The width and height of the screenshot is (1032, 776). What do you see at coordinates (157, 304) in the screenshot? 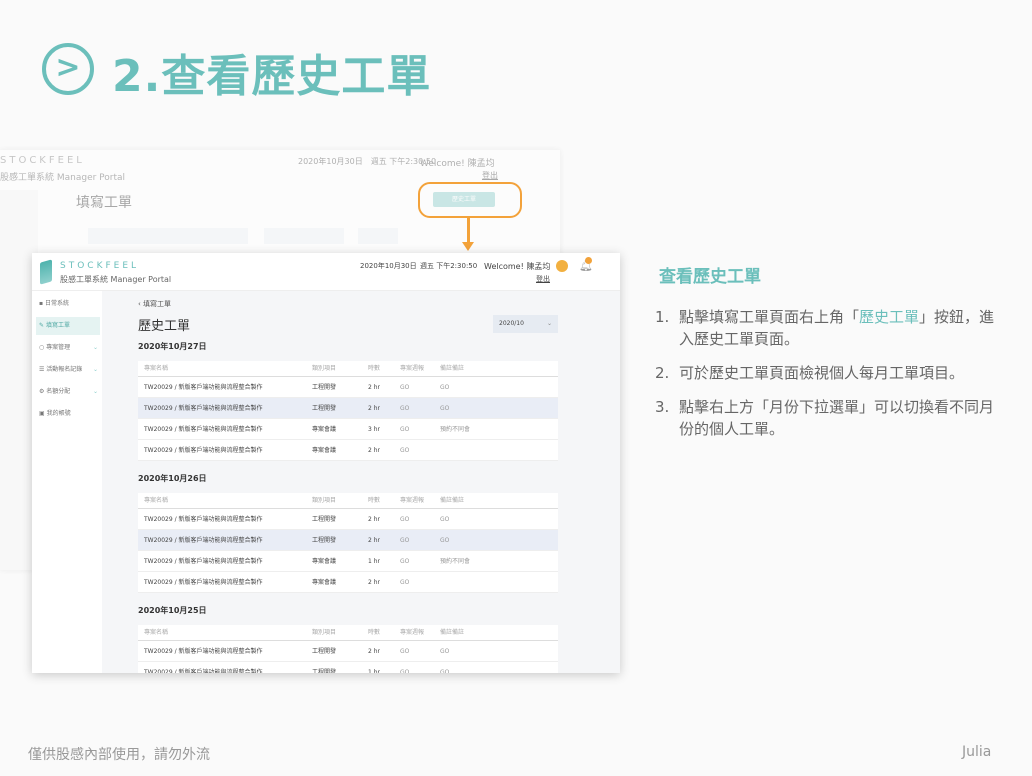
I see `back-label: 填寫工單` at bounding box center [157, 304].